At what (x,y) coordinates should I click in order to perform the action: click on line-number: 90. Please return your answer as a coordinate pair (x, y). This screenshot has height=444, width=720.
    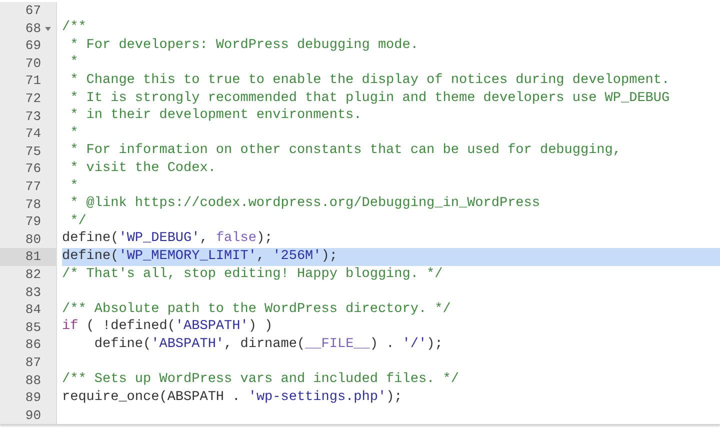
    Looking at the image, I should click on (33, 415).